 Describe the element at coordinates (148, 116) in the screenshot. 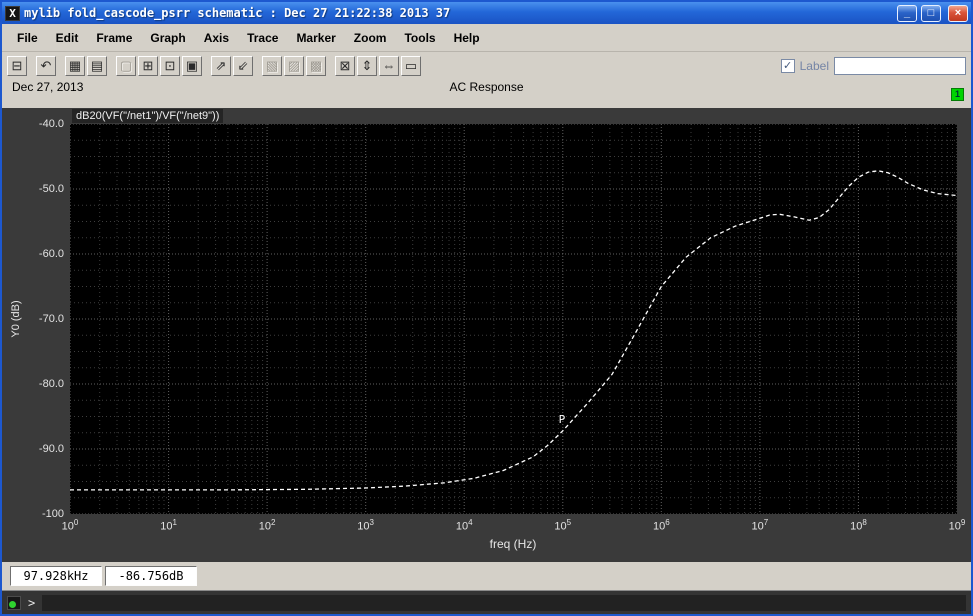

I see `signal-label: dB20(VF("/net1")/VF("/net9"))` at that location.